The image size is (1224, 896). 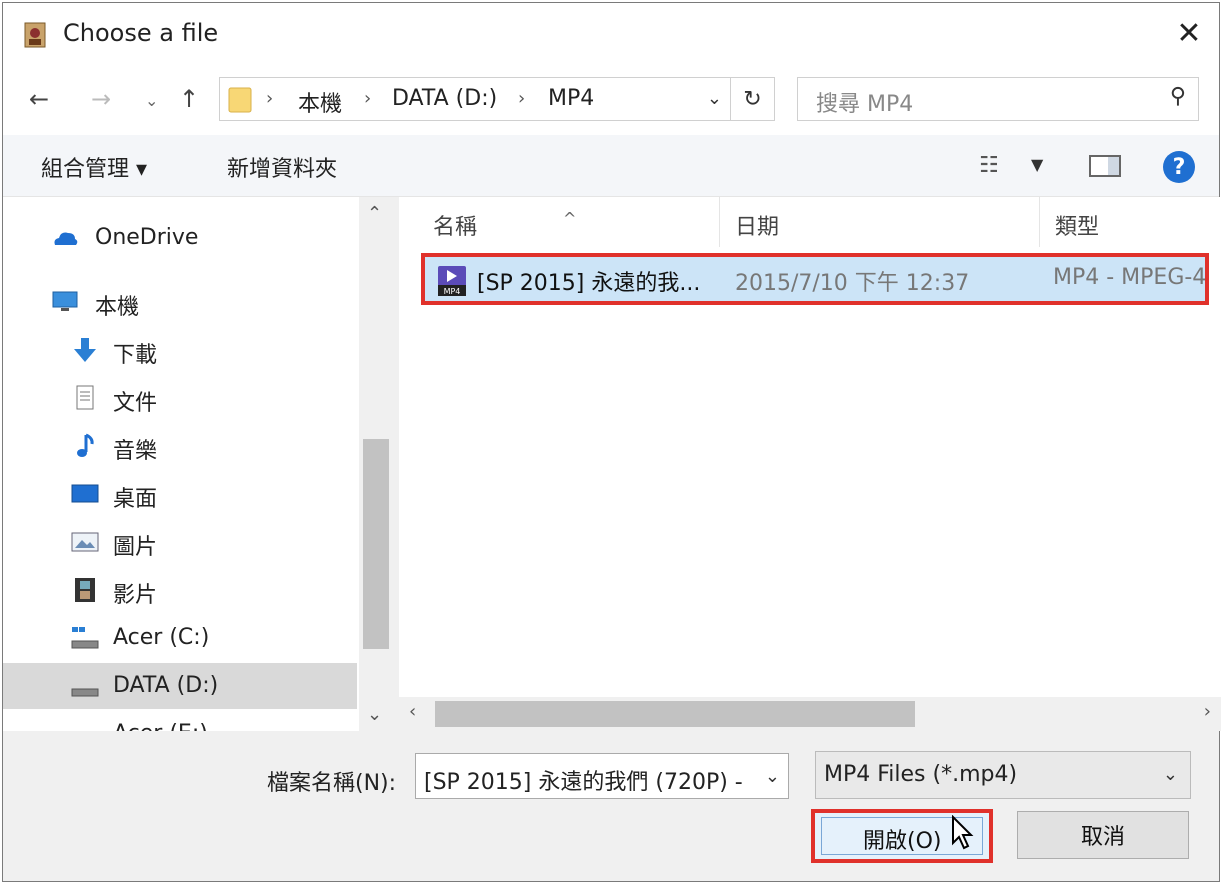 What do you see at coordinates (180, 494) in the screenshot?
I see `sidebar-item-desktop: 桌面` at bounding box center [180, 494].